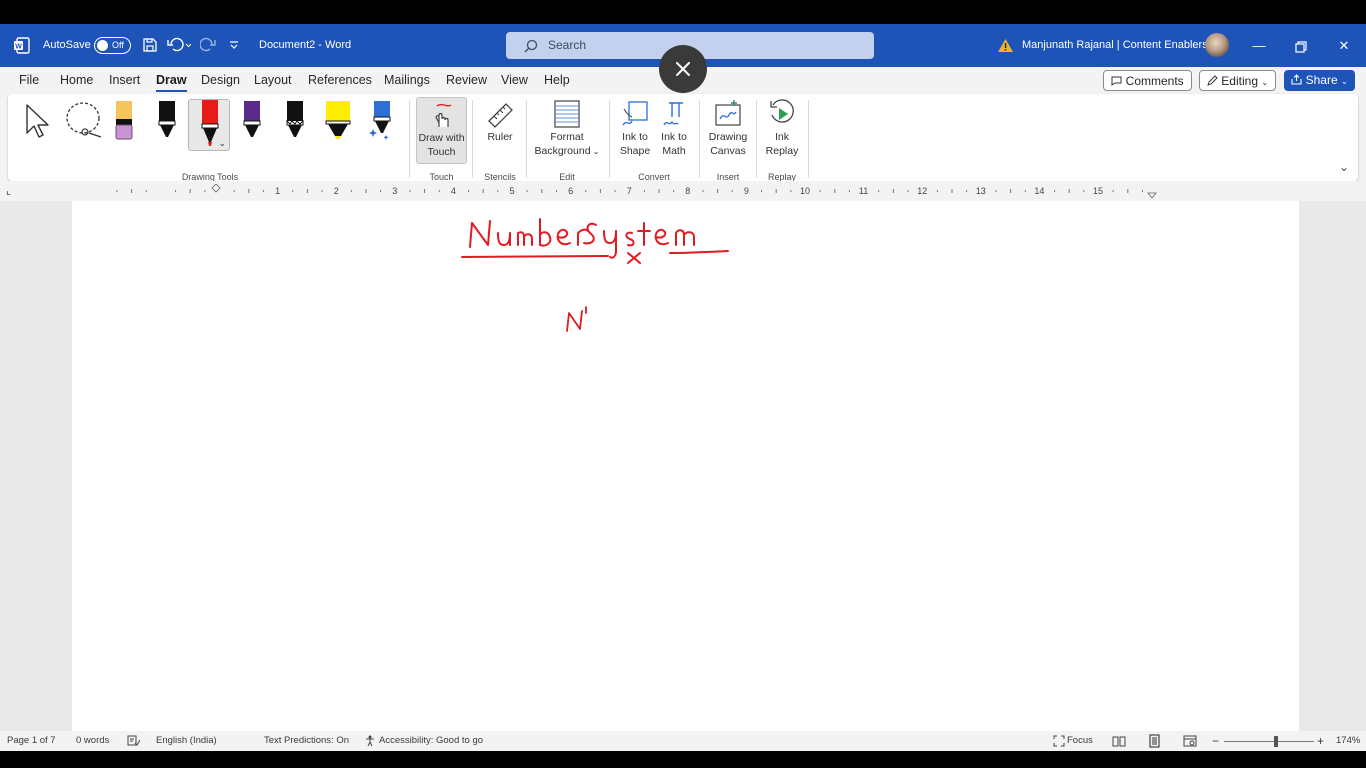 The width and height of the screenshot is (1366, 768). Describe the element at coordinates (92, 741) in the screenshot. I see `word-count: 0 words` at that location.